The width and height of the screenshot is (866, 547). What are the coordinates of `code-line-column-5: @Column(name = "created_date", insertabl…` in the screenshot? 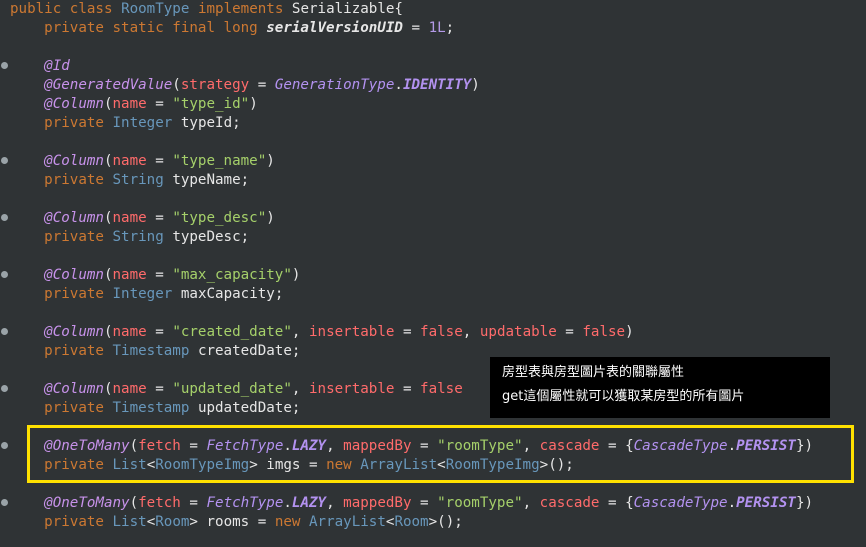 It's located at (321, 332).